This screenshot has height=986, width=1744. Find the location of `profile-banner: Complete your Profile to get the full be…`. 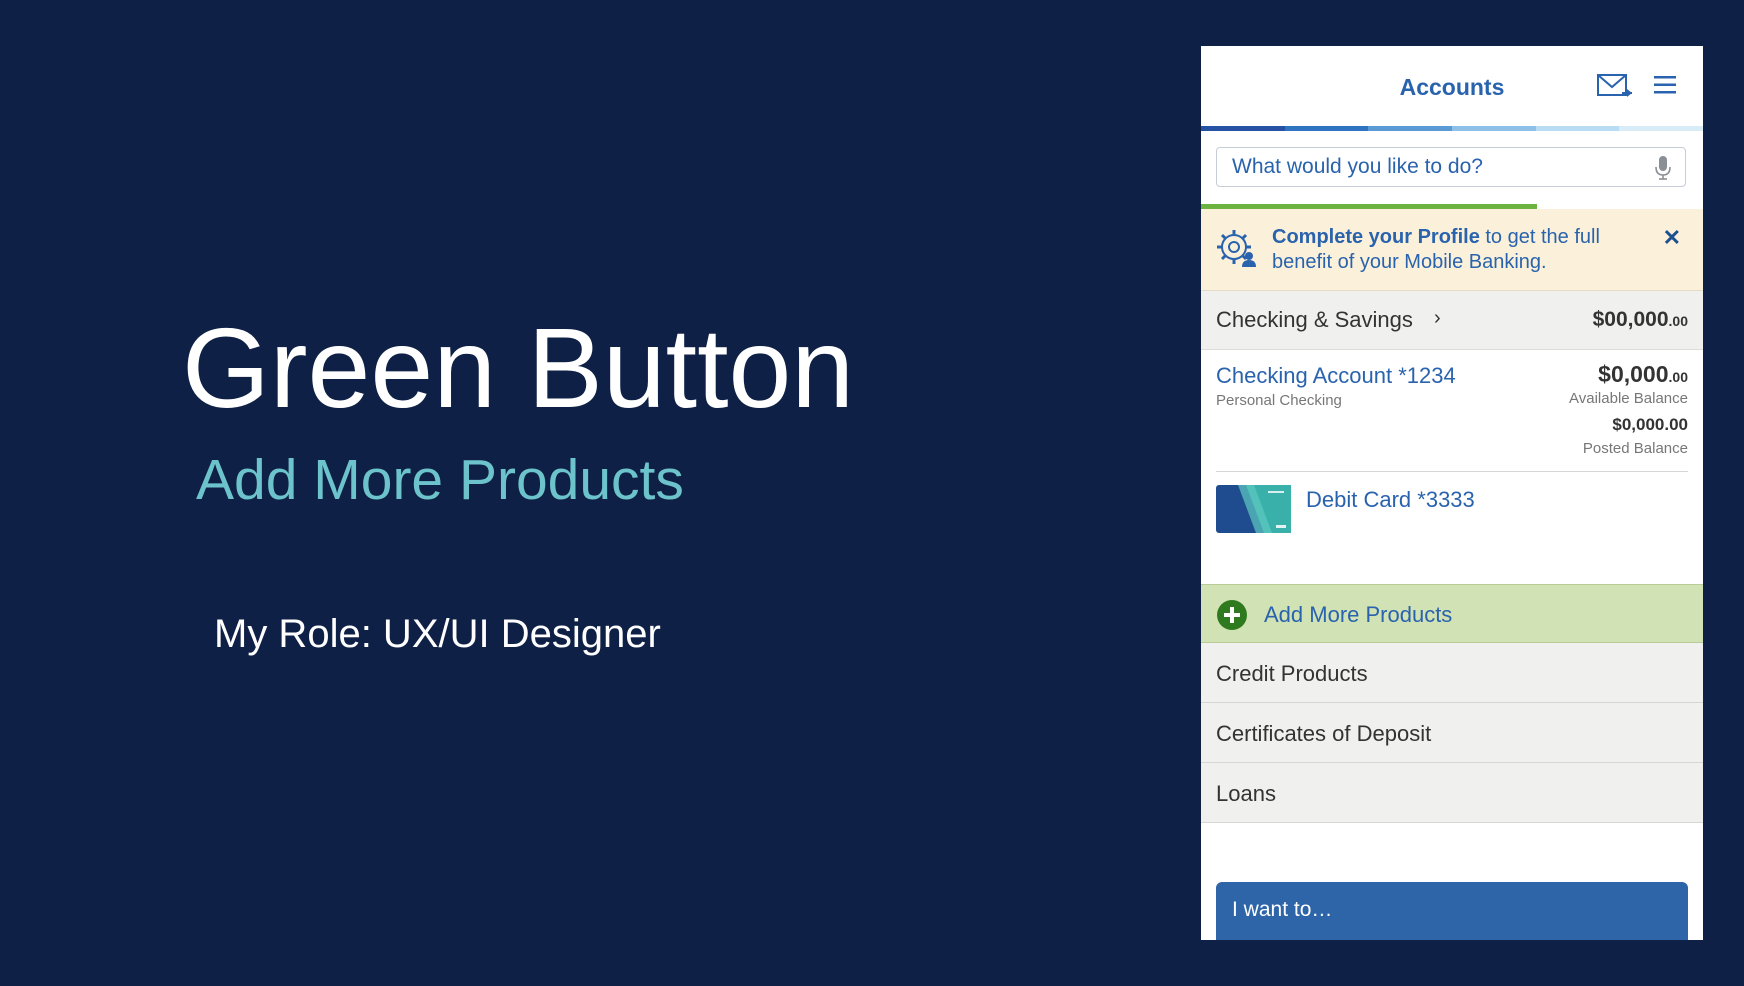

profile-banner: Complete your Profile to get the full be… is located at coordinates (1452, 250).